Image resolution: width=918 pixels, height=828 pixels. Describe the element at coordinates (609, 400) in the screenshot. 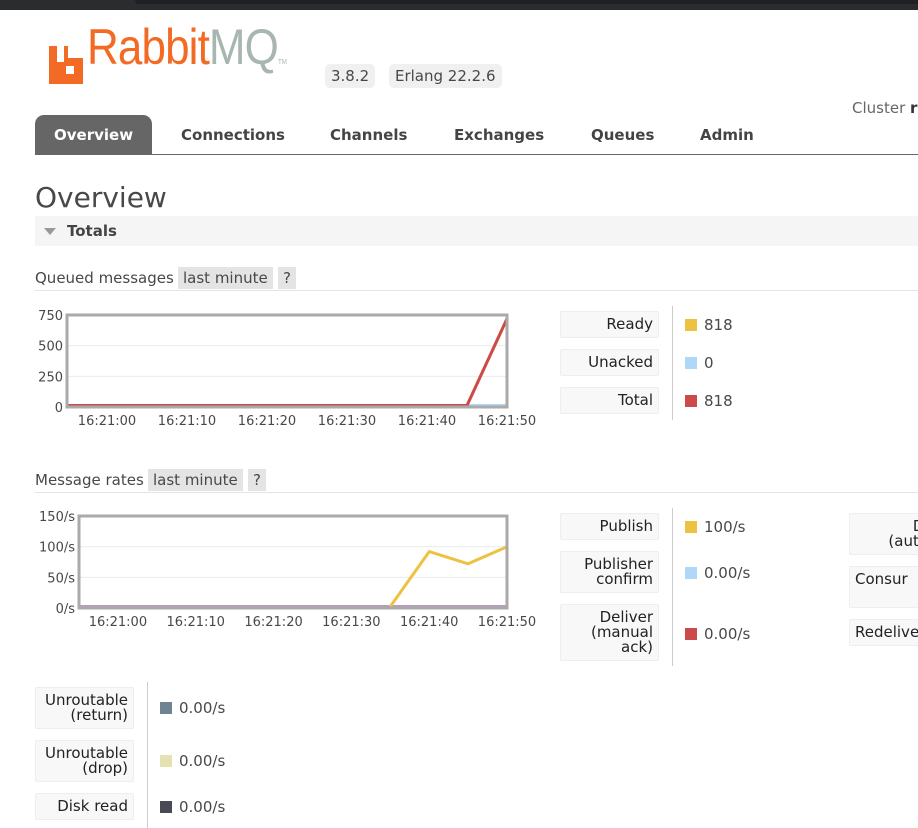

I see `legend-label-total: Total` at that location.